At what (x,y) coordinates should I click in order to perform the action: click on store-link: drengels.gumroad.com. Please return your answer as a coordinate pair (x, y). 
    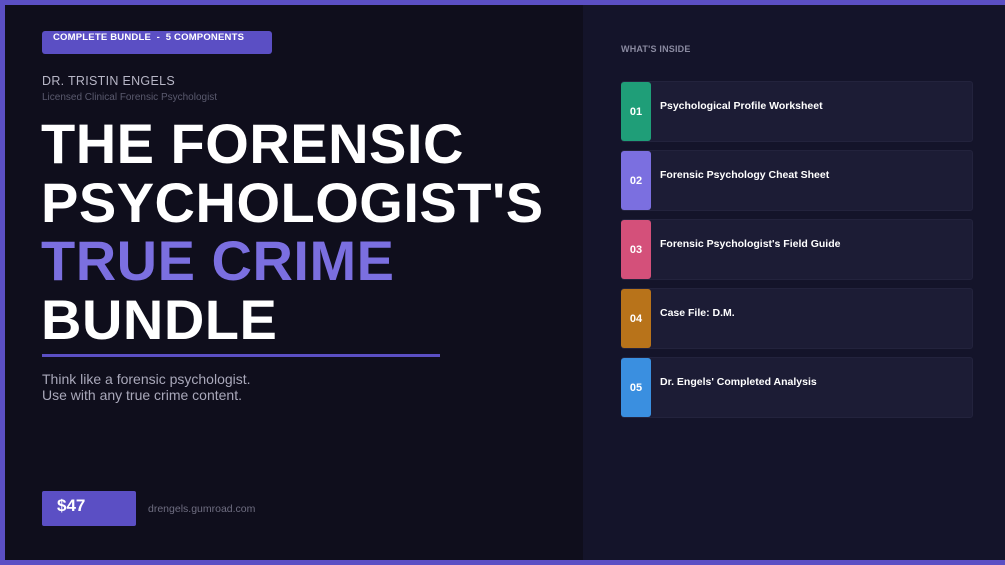
    Looking at the image, I should click on (201, 509).